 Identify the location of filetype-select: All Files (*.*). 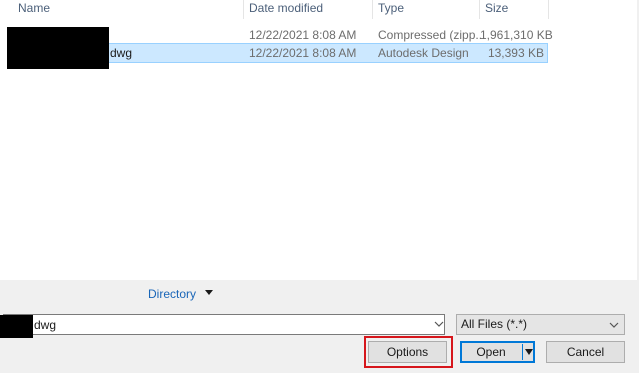
(540, 324).